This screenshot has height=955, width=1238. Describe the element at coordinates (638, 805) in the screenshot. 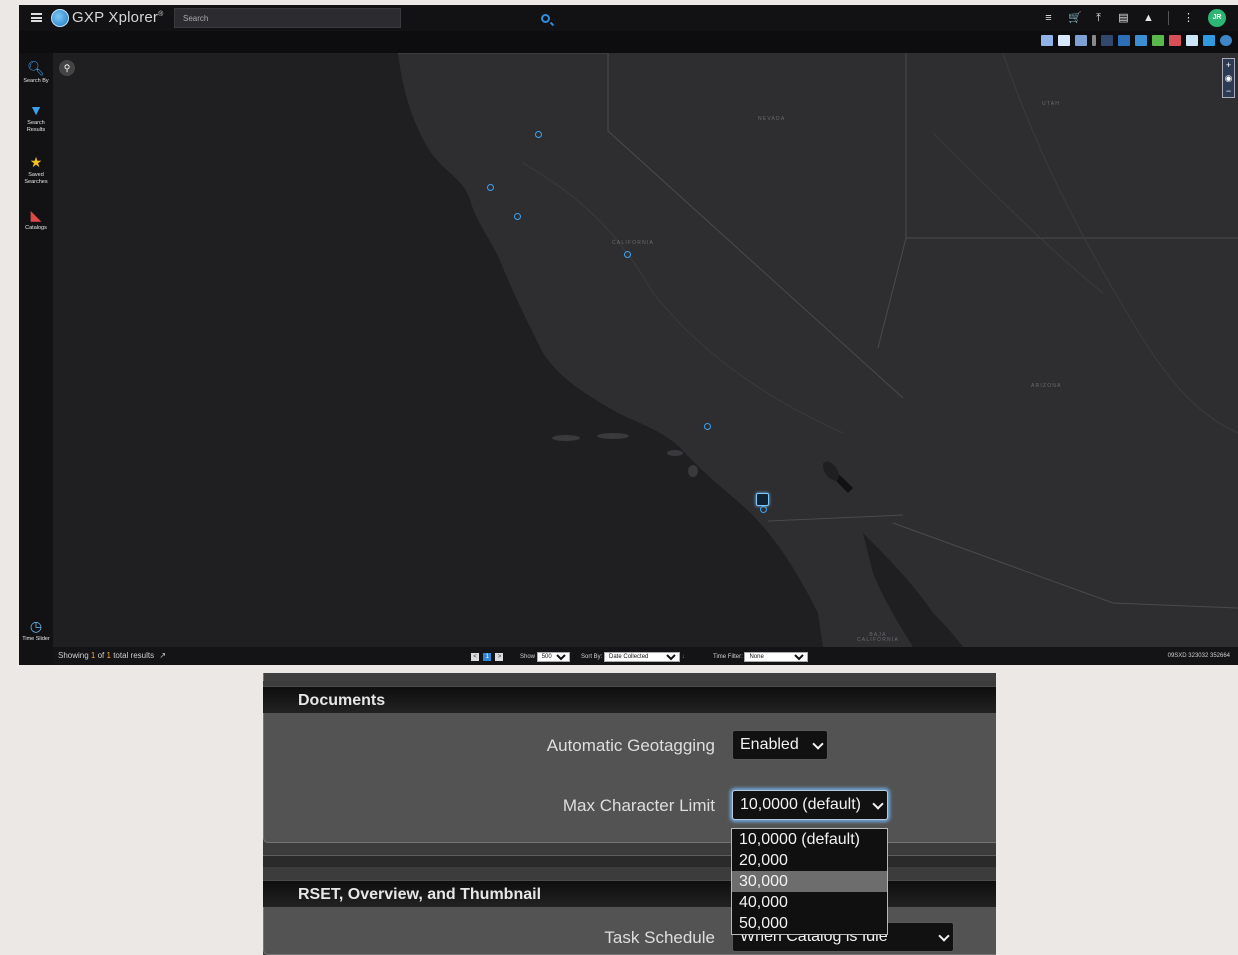

I see `max-character-limit-label: Max Character Limit` at that location.